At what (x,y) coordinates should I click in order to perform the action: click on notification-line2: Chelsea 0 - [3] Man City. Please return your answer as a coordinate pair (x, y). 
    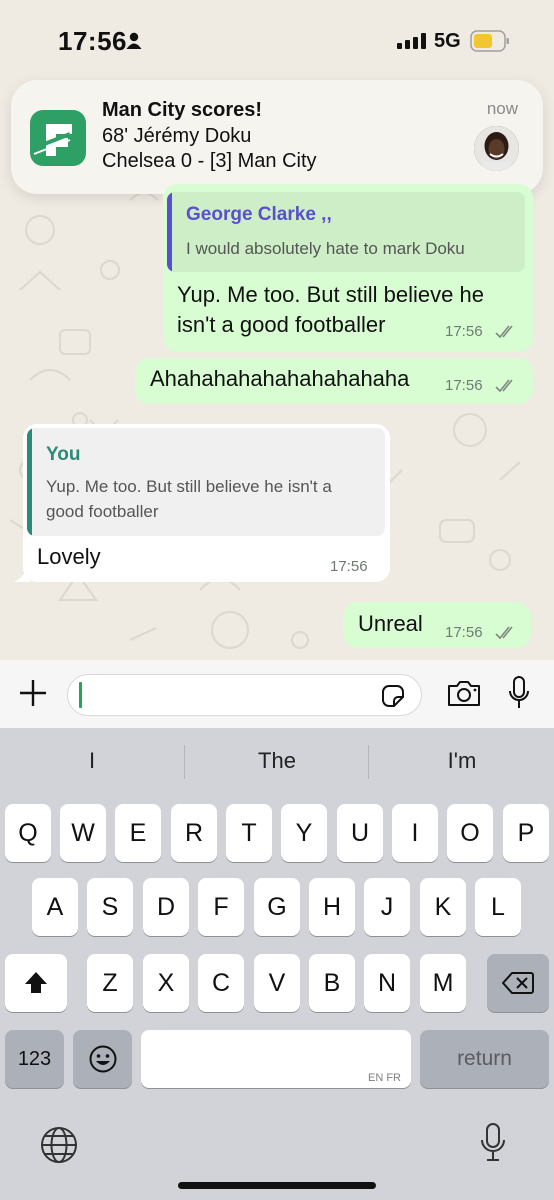
    Looking at the image, I should click on (209, 161).